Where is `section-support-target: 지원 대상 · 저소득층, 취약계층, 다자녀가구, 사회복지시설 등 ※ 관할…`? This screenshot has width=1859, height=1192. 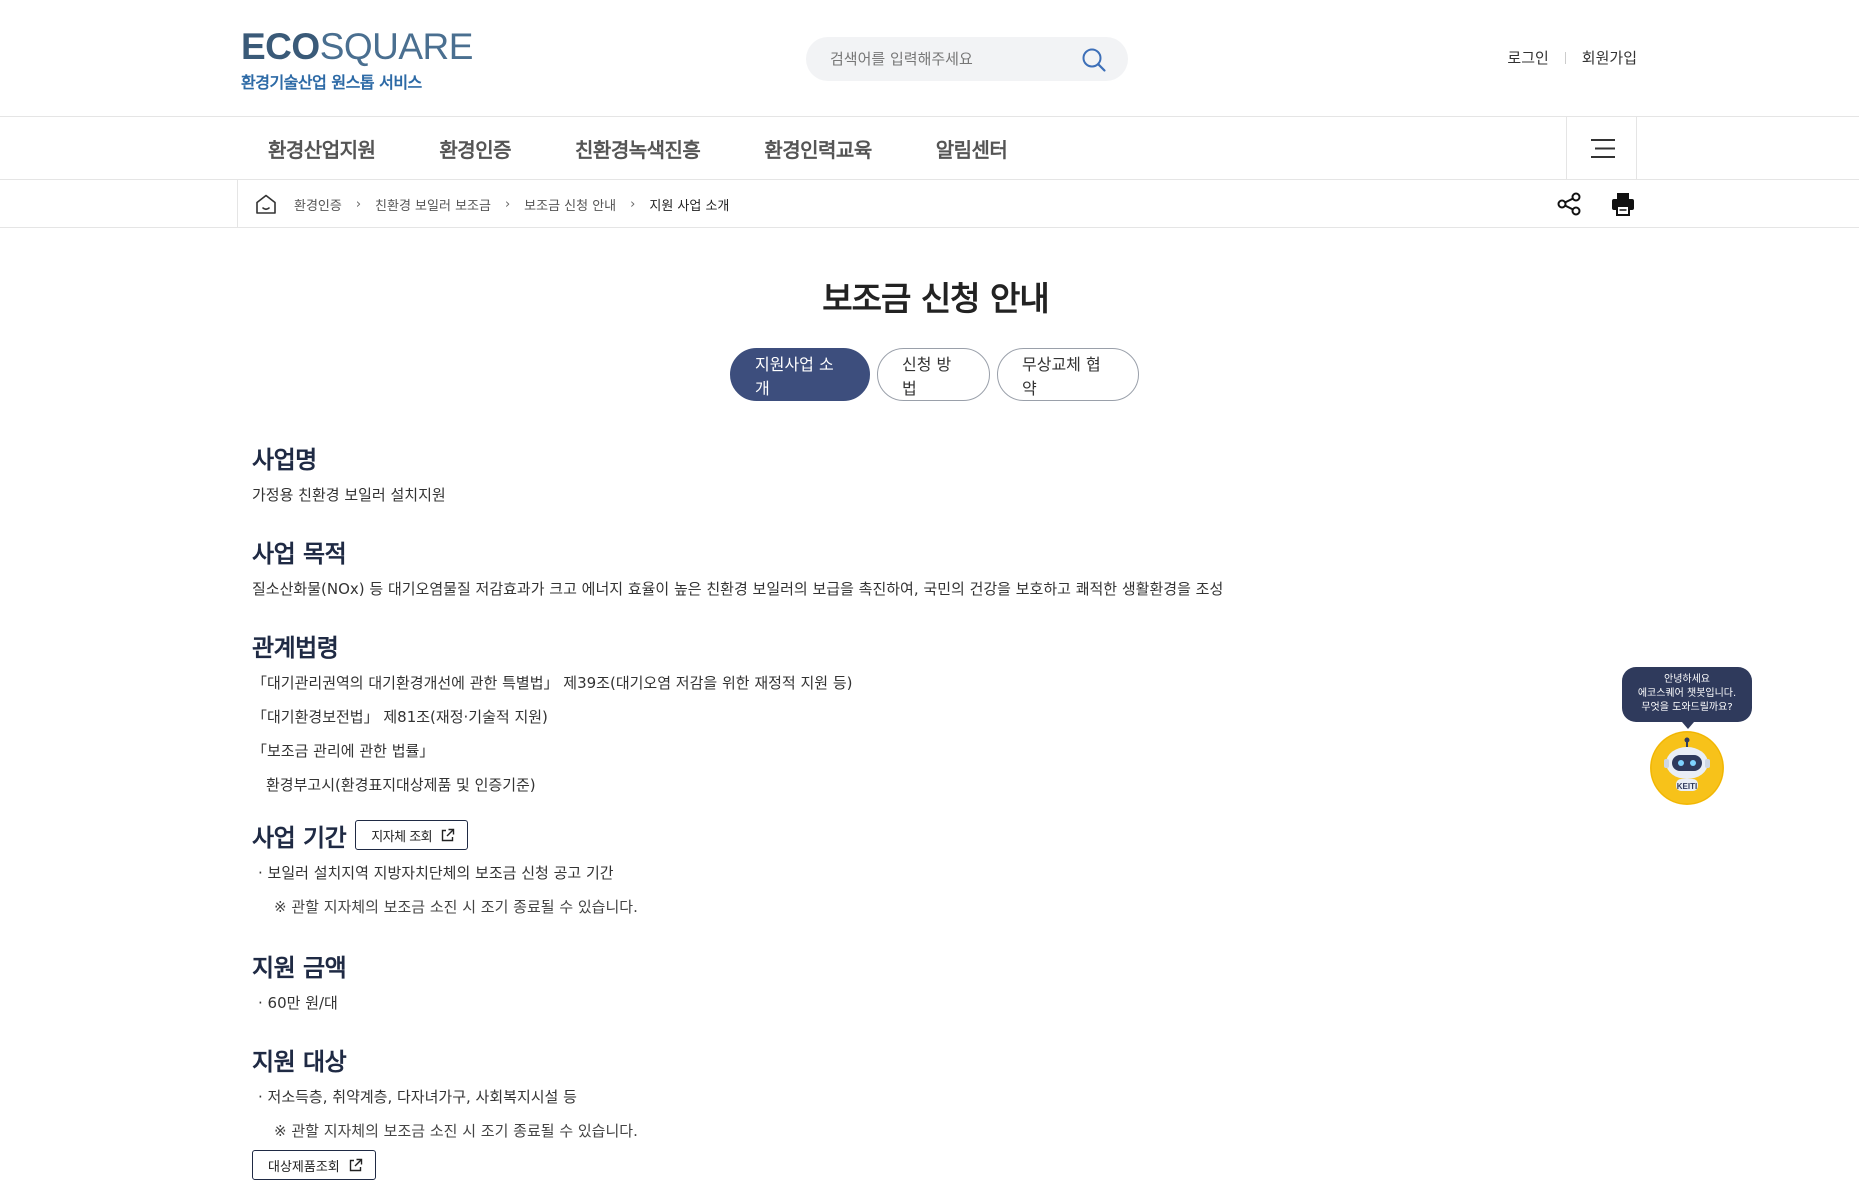
section-support-target: 지원 대상 · 저소득층, 취약계층, 다자녀가구, 사회복지시설 등 ※ 관할… is located at coordinates (902, 1110).